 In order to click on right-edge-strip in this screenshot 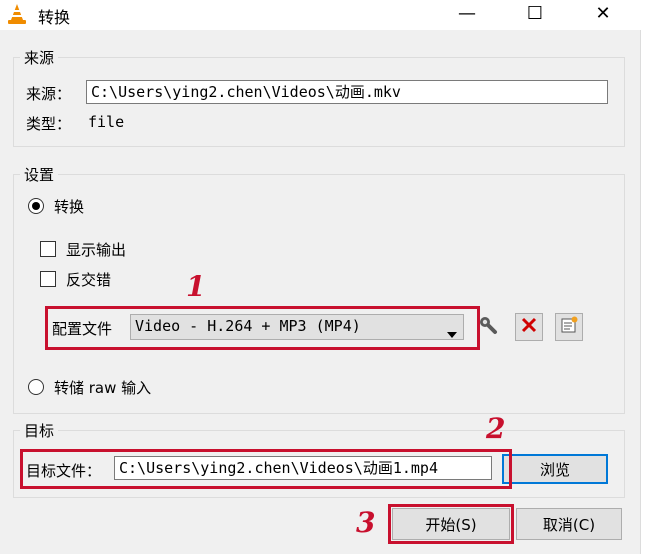, I will do `click(650, 292)`.